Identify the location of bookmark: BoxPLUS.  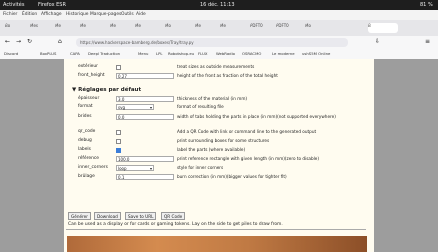
(48, 53).